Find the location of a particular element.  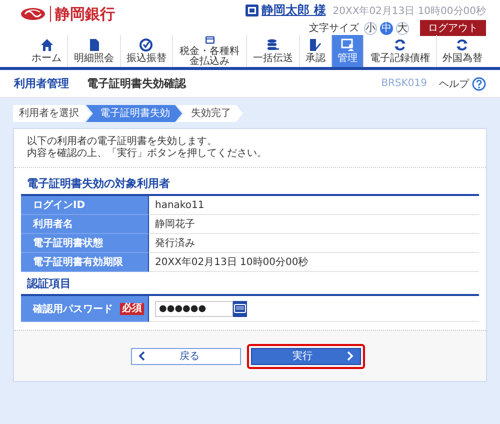

nav-tab: 外国為替 is located at coordinates (462, 51).